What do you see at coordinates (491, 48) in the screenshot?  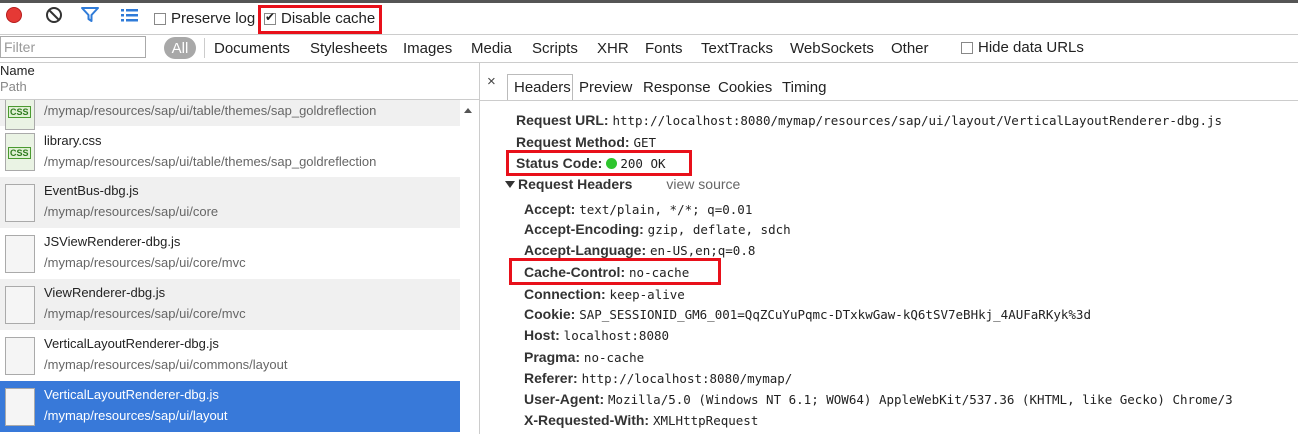 I see `filter-media: Media` at bounding box center [491, 48].